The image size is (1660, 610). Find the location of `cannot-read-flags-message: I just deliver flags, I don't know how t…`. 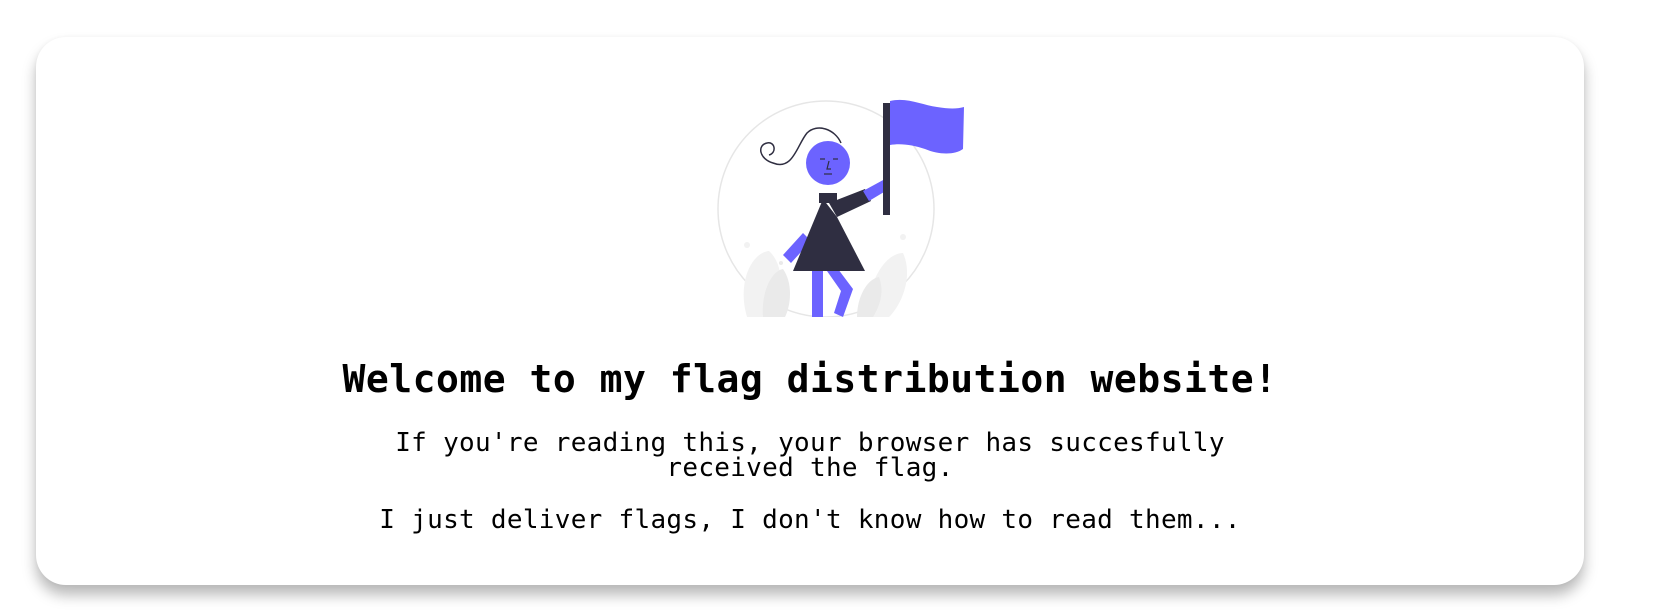

cannot-read-flags-message: I just deliver flags, I don't know how t… is located at coordinates (810, 520).